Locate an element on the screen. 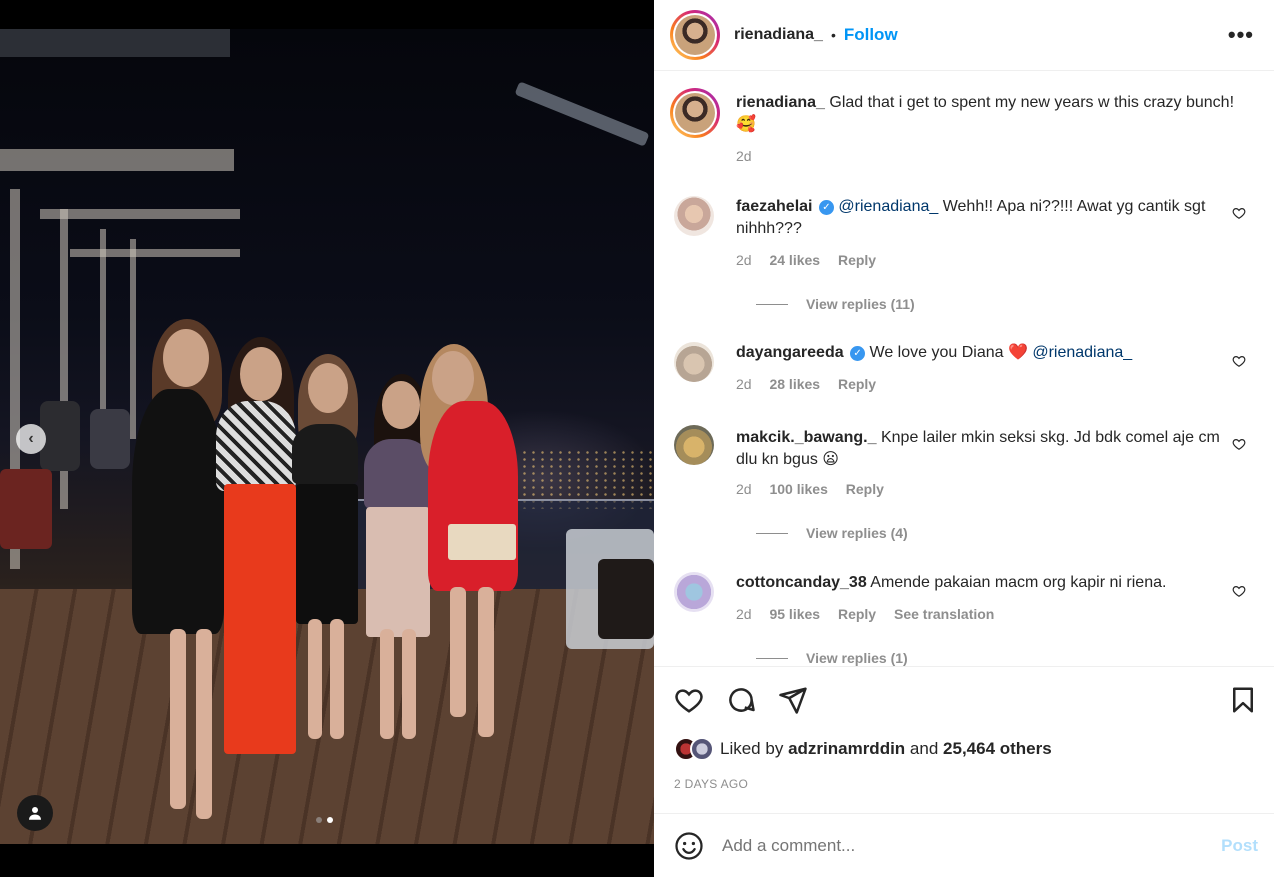 The width and height of the screenshot is (1274, 877). liked-by-prefix: Liked by is located at coordinates (752, 748).